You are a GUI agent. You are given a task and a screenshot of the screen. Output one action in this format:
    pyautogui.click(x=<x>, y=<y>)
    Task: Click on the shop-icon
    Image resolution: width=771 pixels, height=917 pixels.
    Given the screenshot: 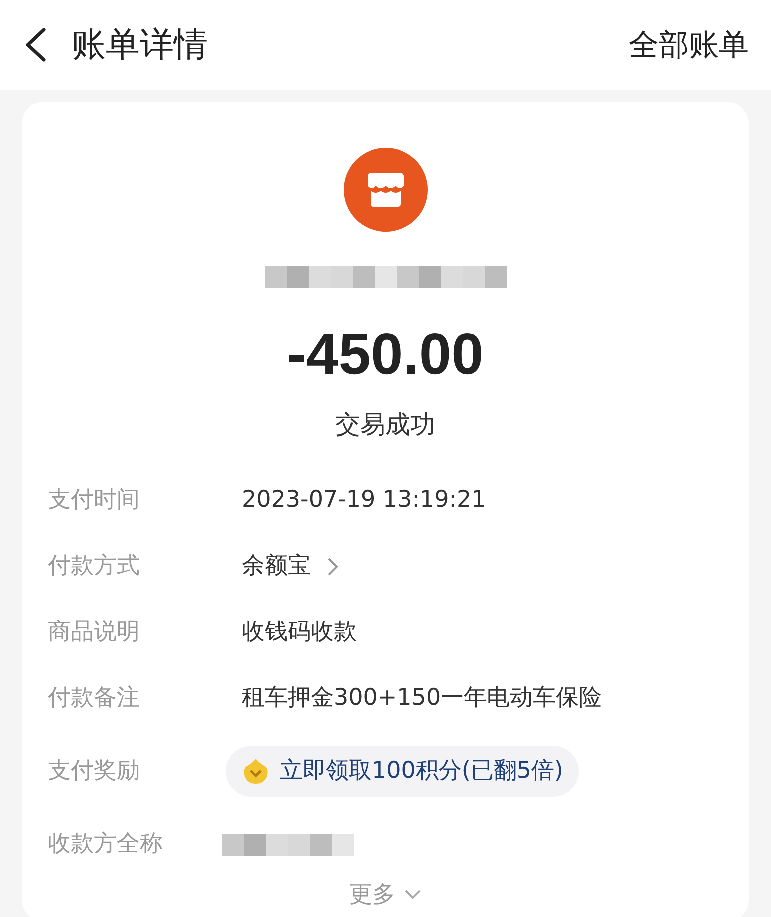 What is the action you would take?
    pyautogui.click(x=386, y=190)
    